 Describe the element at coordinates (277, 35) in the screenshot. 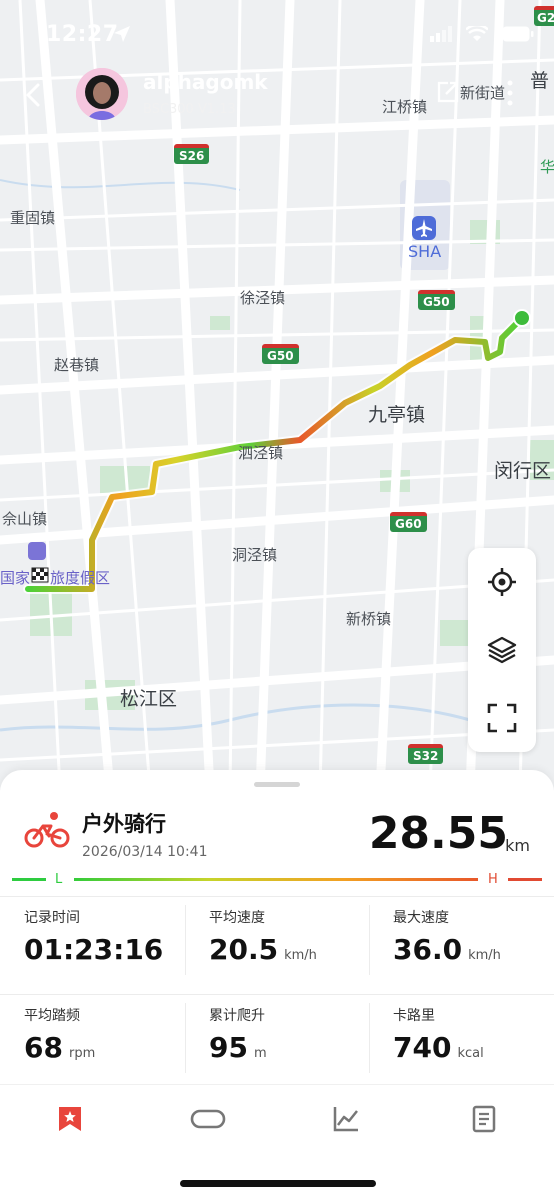

I see `status-bar: 12:27` at that location.